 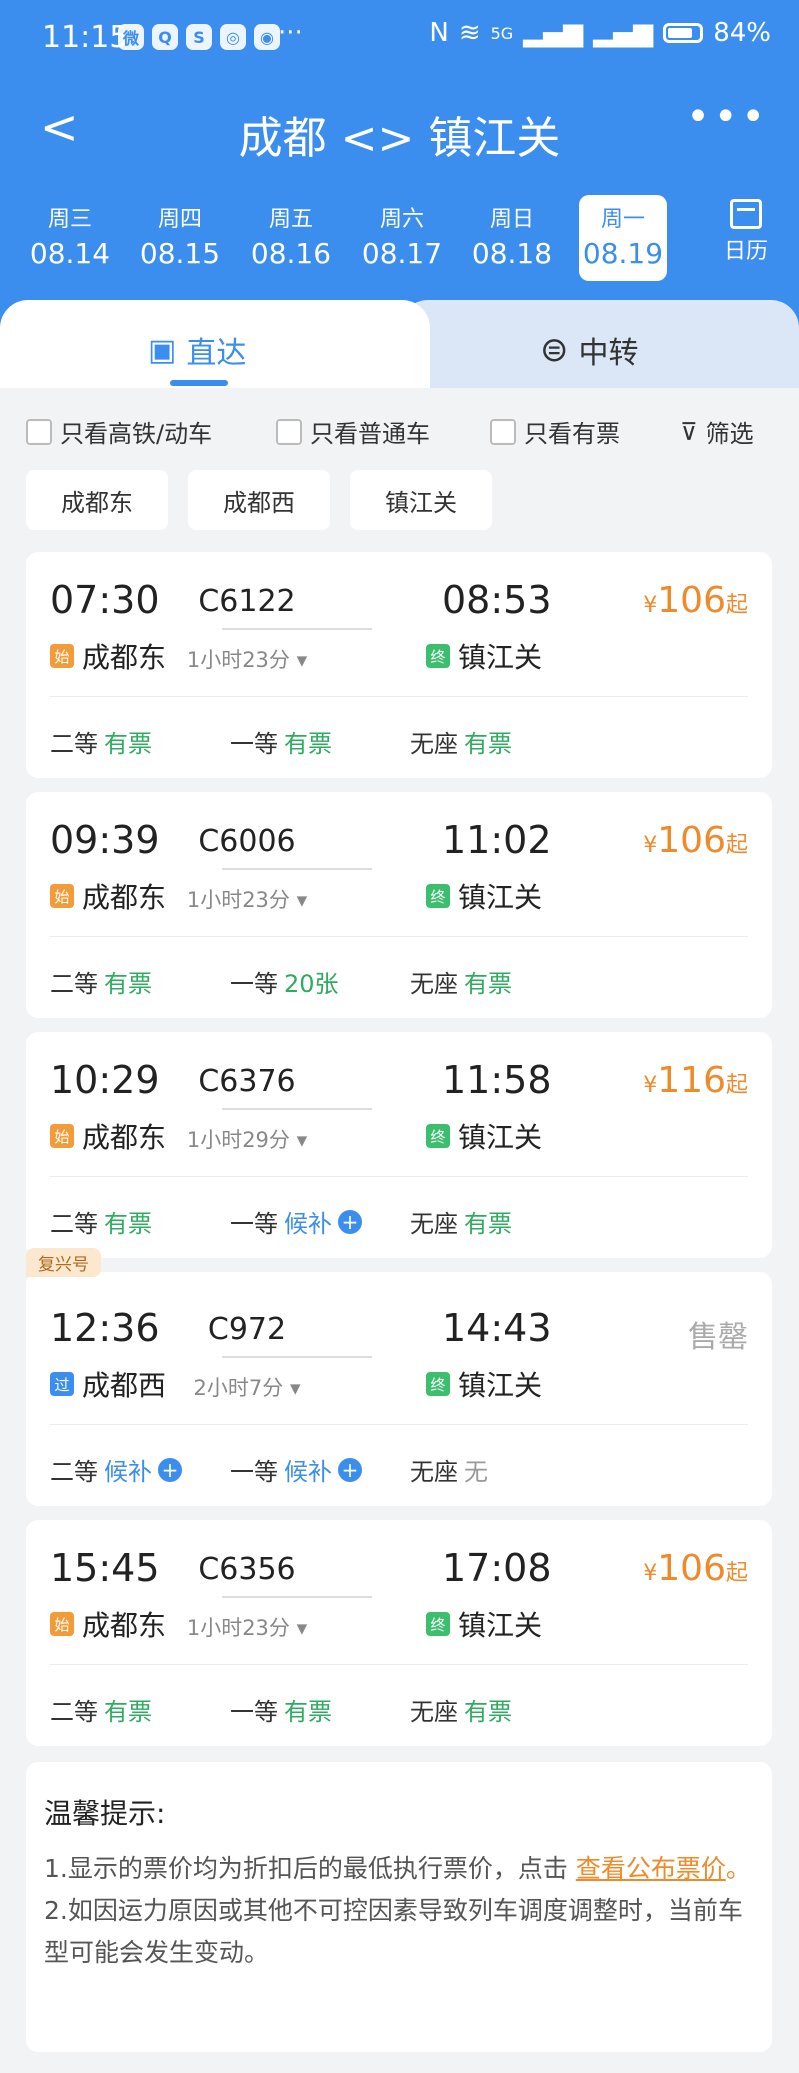 I want to click on departure-station-name: 成都东, so click(x=124, y=657).